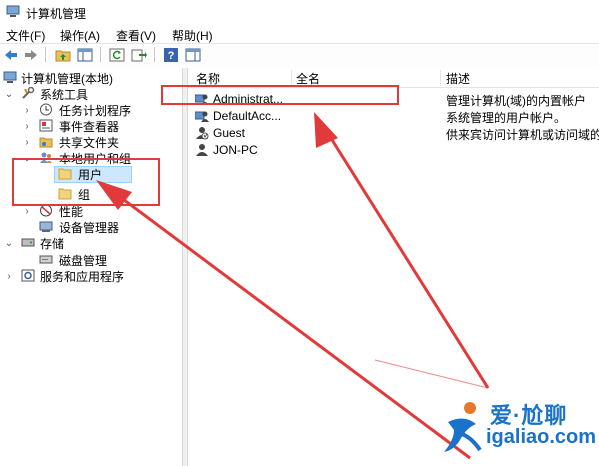 The height and width of the screenshot is (466, 599). What do you see at coordinates (458, 78) in the screenshot?
I see `column-header-description: 描述` at bounding box center [458, 78].